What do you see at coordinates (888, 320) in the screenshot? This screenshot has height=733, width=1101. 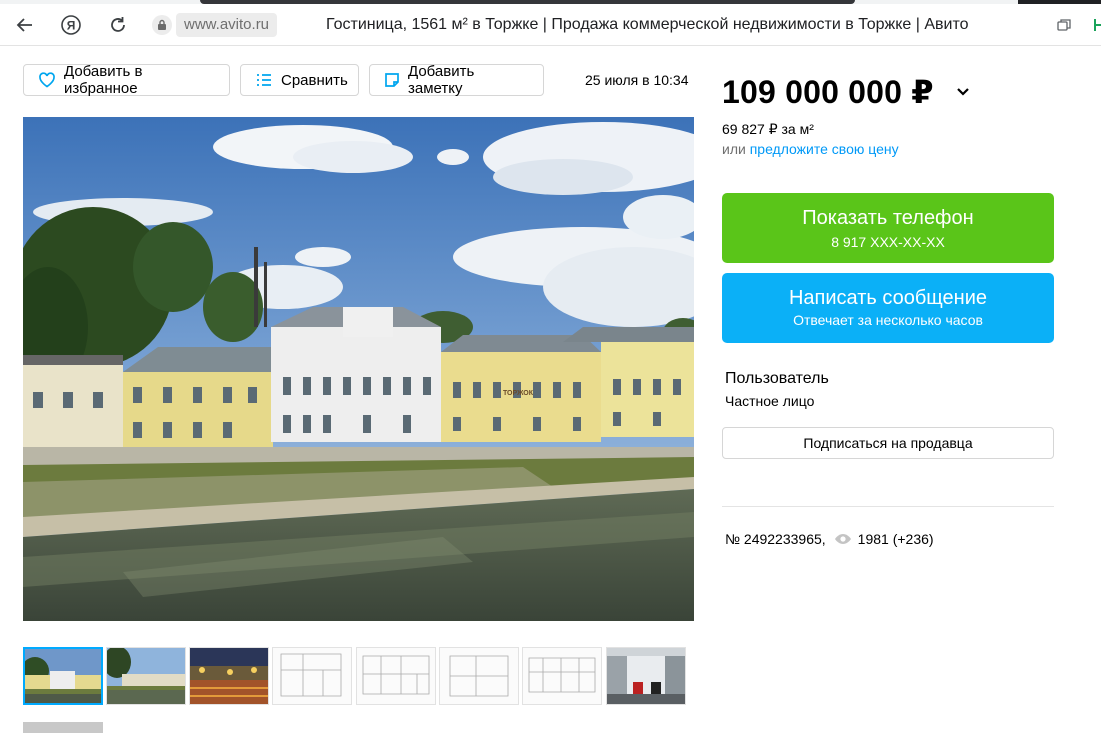 I see `reply-time: Отвечает за несколько часов` at bounding box center [888, 320].